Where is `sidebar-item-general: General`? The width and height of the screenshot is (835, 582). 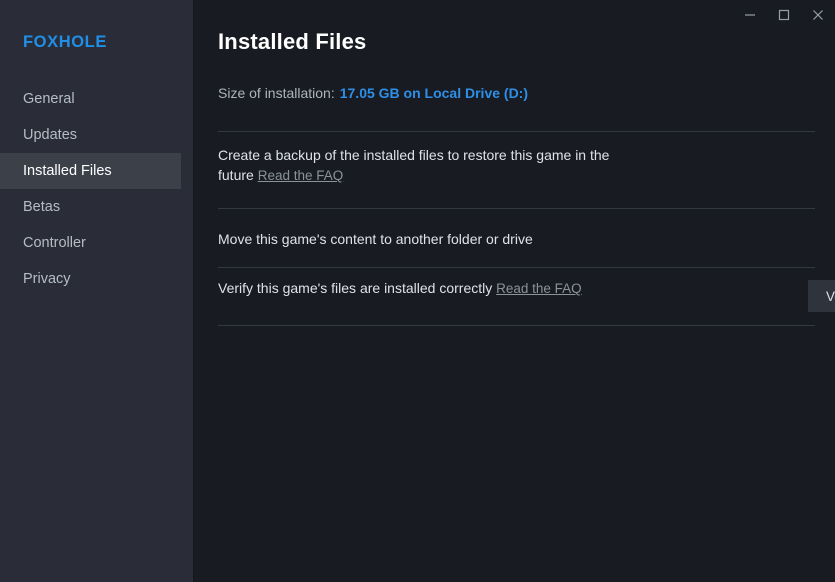
sidebar-item-general: General is located at coordinates (90, 99).